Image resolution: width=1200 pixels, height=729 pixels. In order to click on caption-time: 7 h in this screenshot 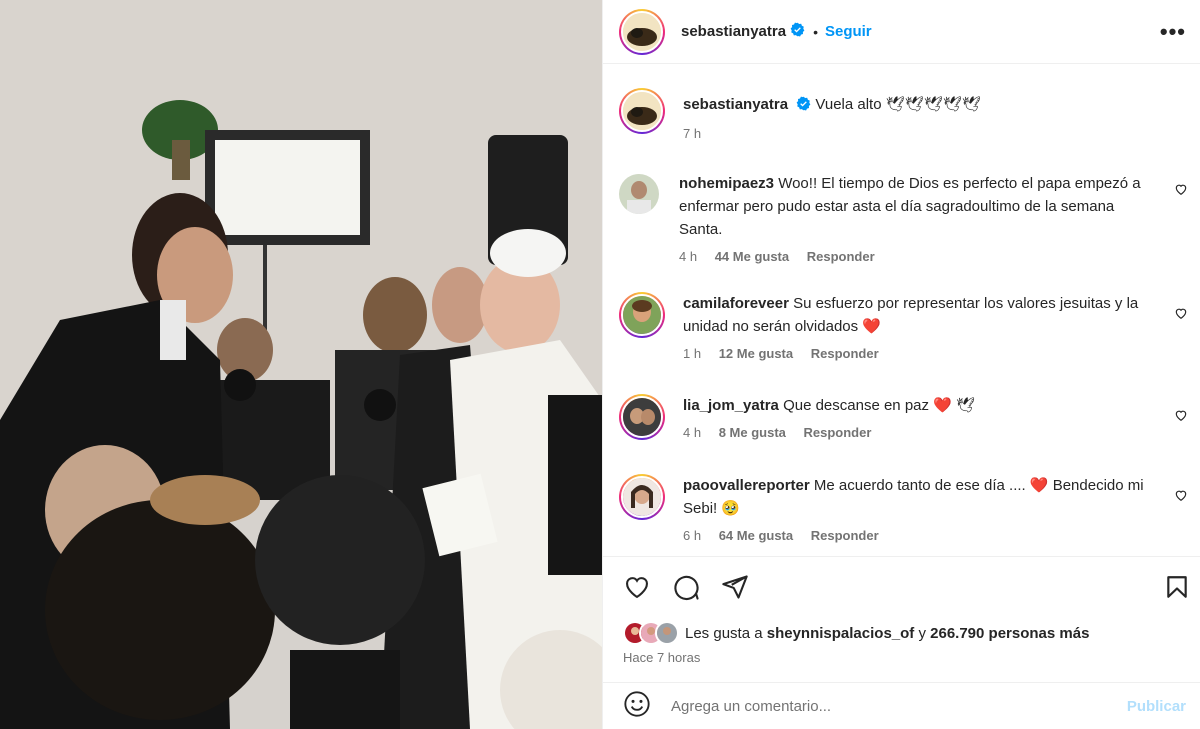, I will do `click(692, 133)`.